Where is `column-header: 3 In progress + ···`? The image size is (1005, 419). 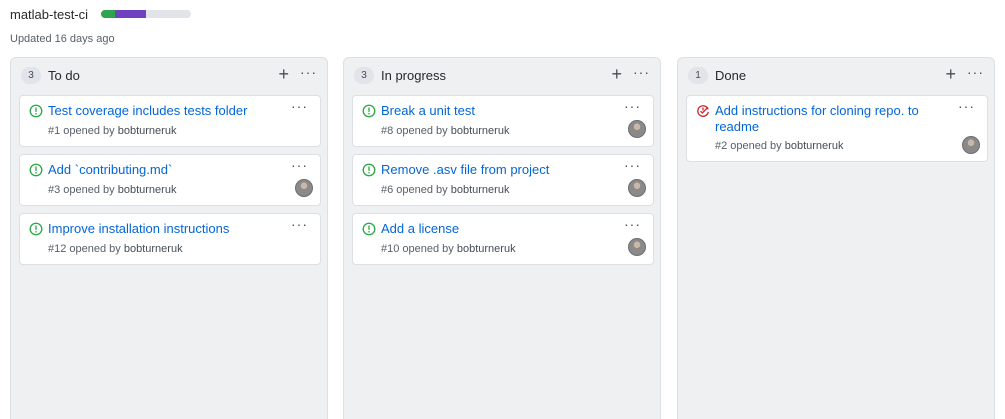
column-header: 3 In progress + ··· is located at coordinates (502, 75).